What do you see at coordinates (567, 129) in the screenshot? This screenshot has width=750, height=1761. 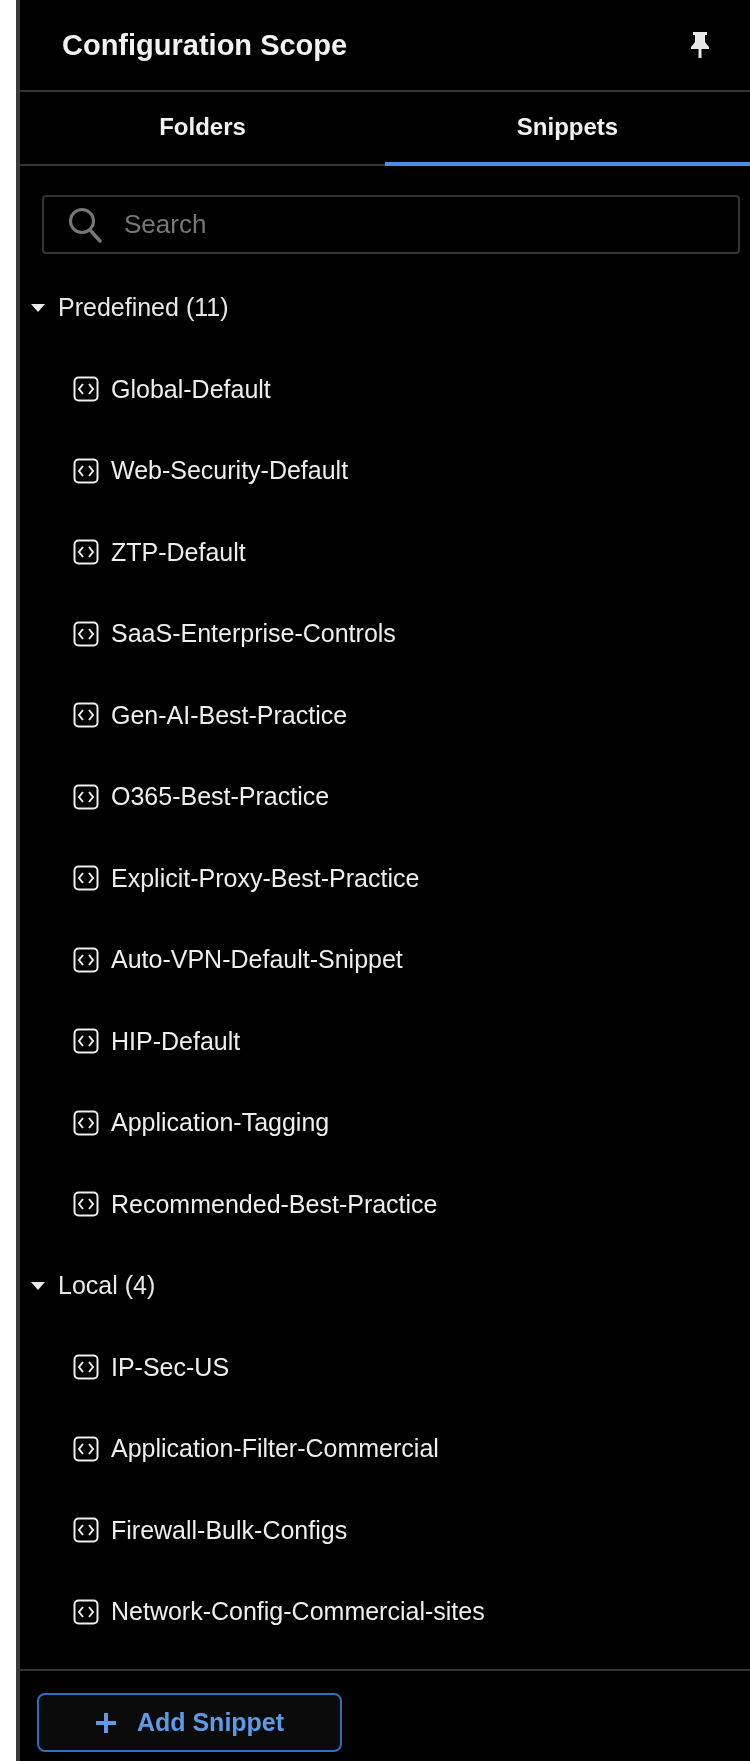 I see `tab: Snippets` at bounding box center [567, 129].